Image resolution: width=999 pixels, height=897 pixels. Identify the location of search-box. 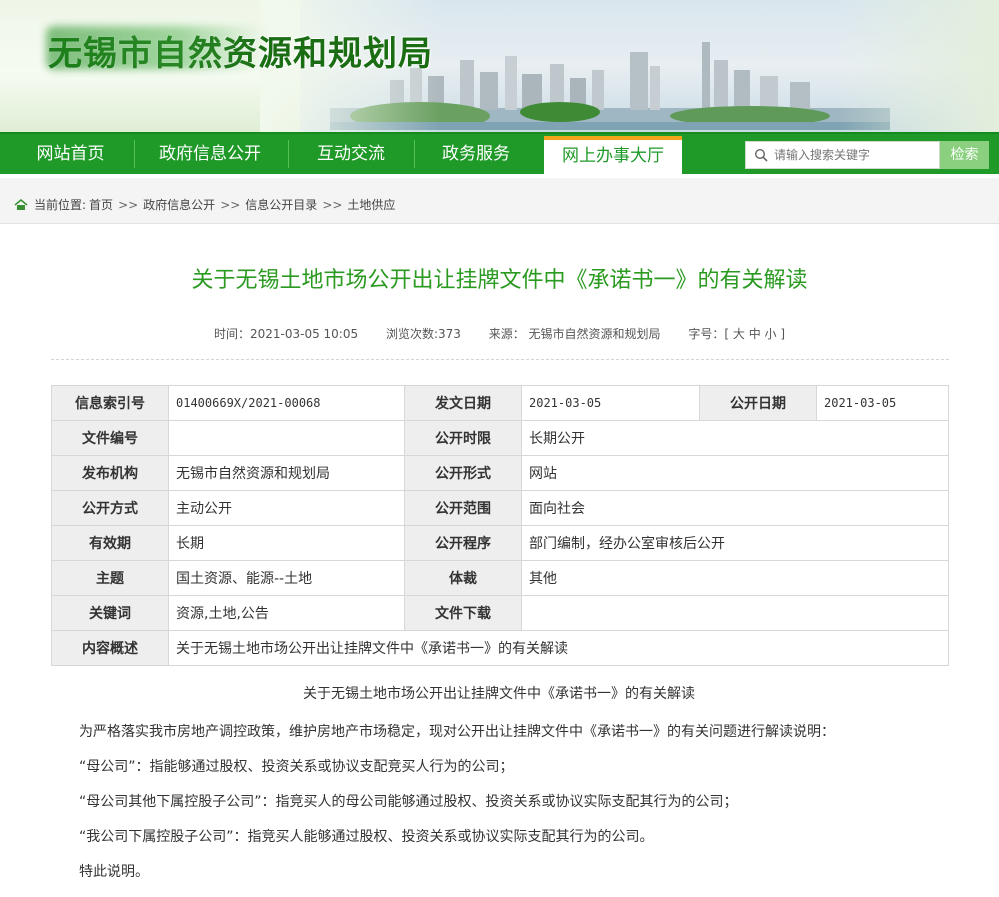
(842, 155).